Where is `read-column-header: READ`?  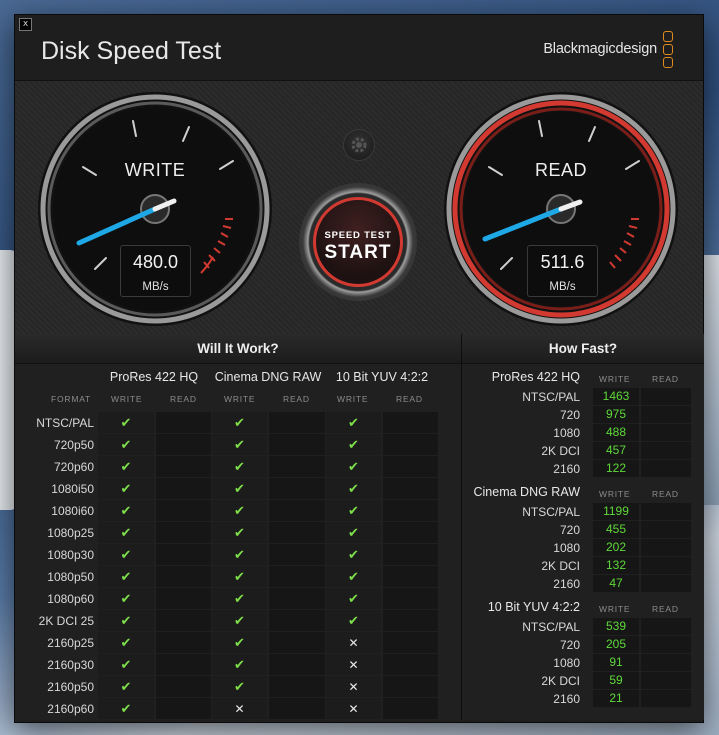 read-column-header: READ is located at coordinates (665, 609).